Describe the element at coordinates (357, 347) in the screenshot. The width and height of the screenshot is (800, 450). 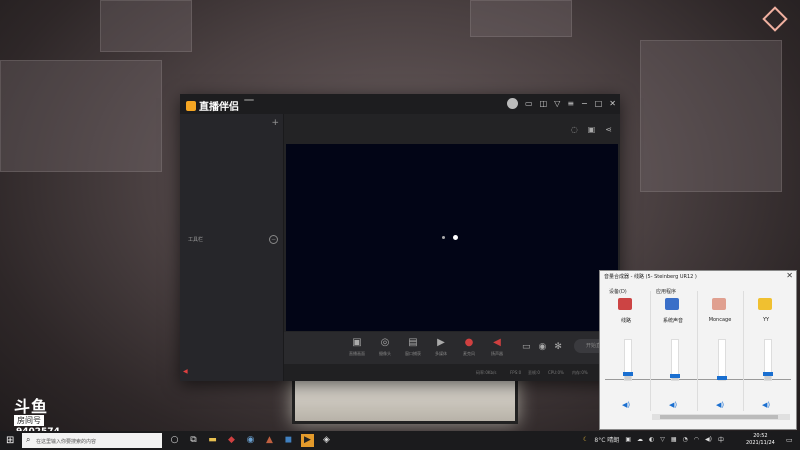
I see `tool-screen-capture: ▣ 直播画面` at that location.